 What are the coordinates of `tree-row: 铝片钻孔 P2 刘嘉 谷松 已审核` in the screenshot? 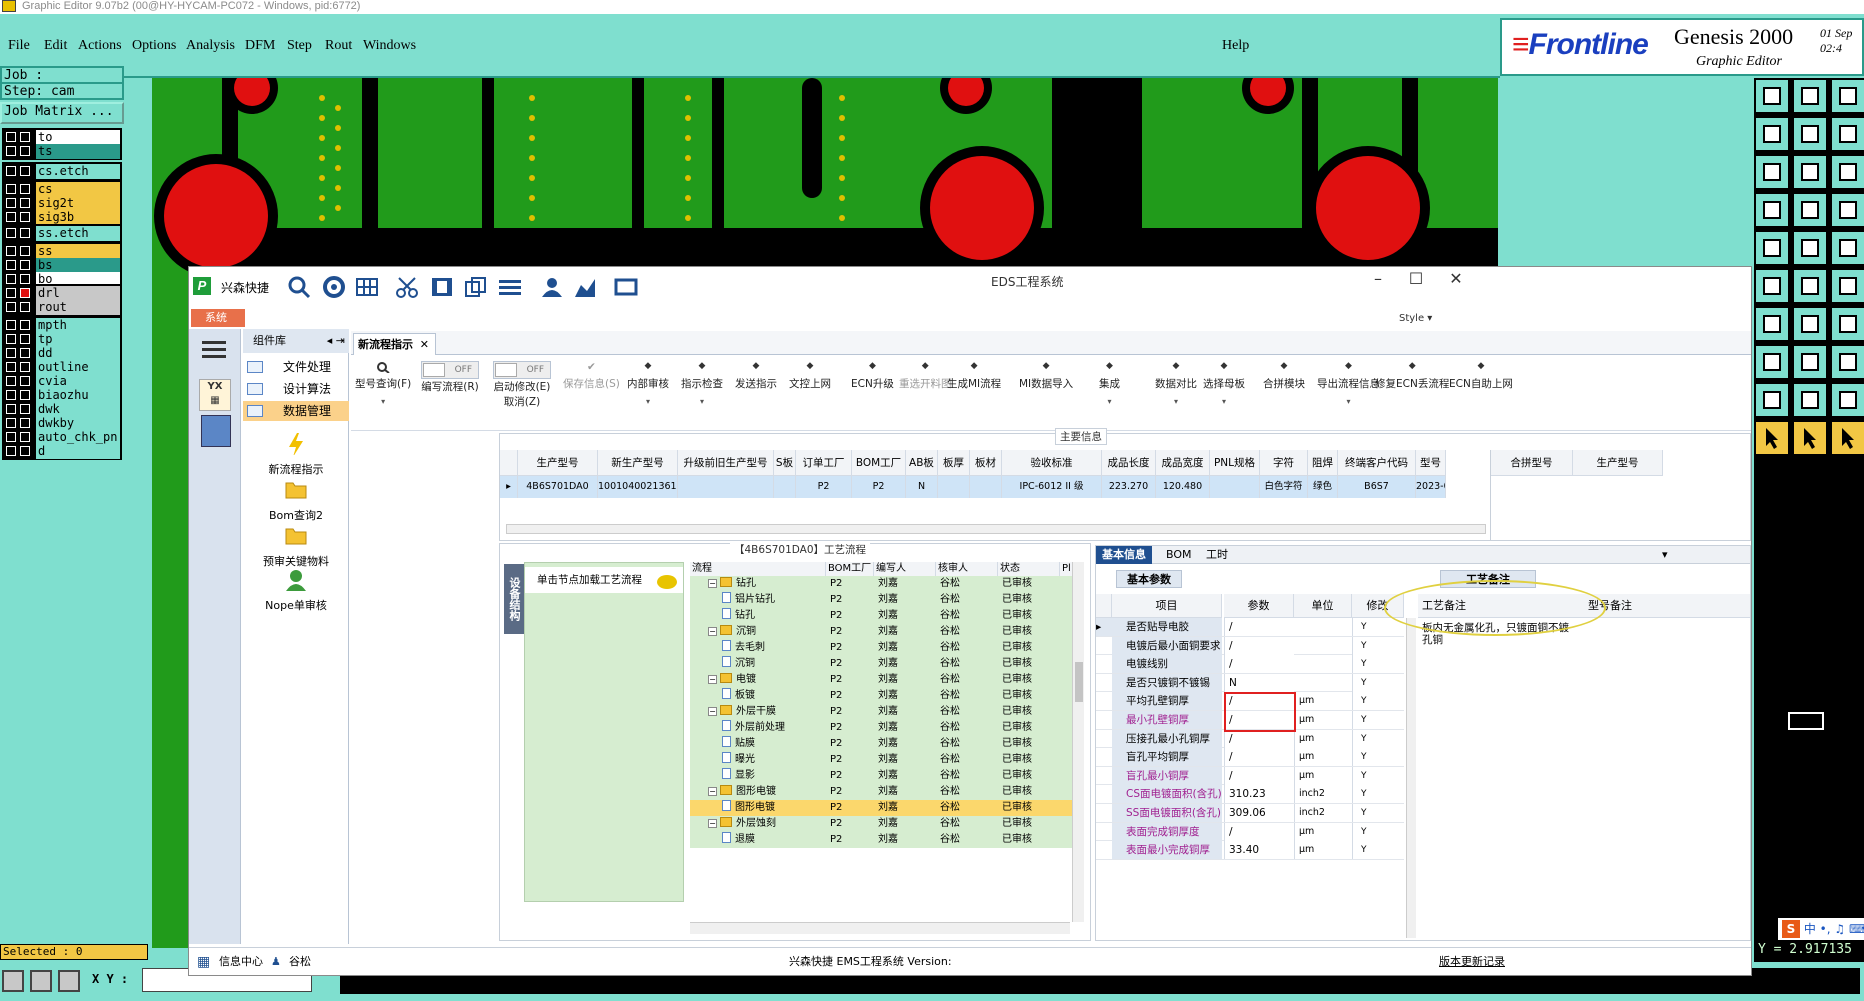 It's located at (883, 600).